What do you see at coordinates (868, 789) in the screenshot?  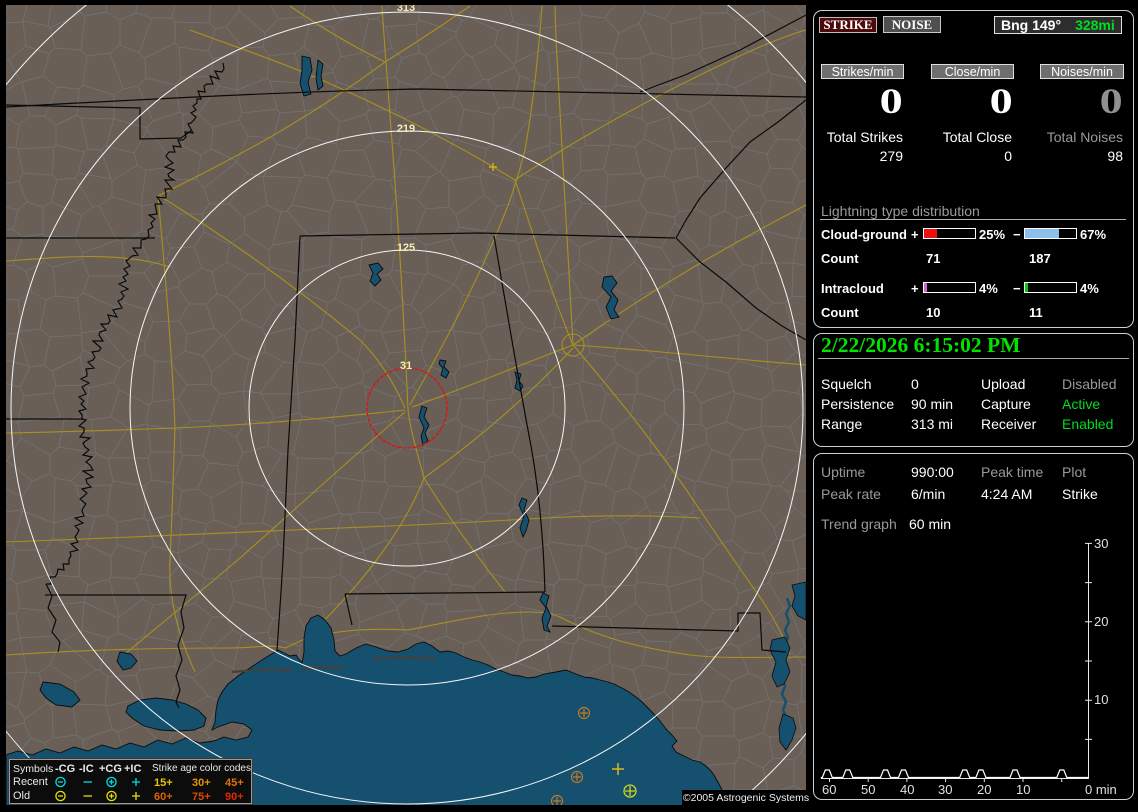 I see `svg-text: 50` at bounding box center [868, 789].